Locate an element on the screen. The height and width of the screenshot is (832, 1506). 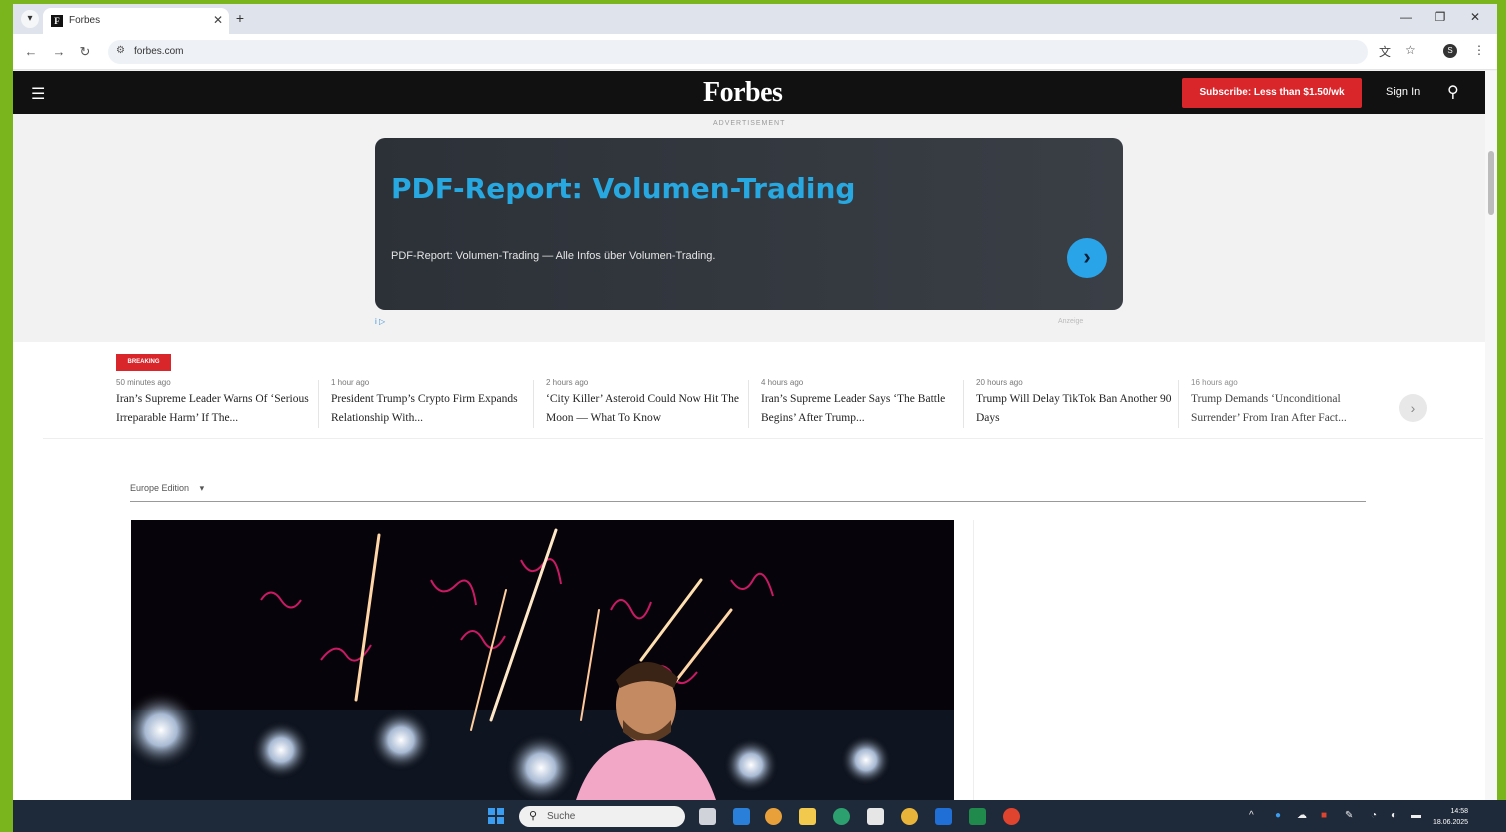
window-close-icon: ✕ is located at coordinates (1475, 17).